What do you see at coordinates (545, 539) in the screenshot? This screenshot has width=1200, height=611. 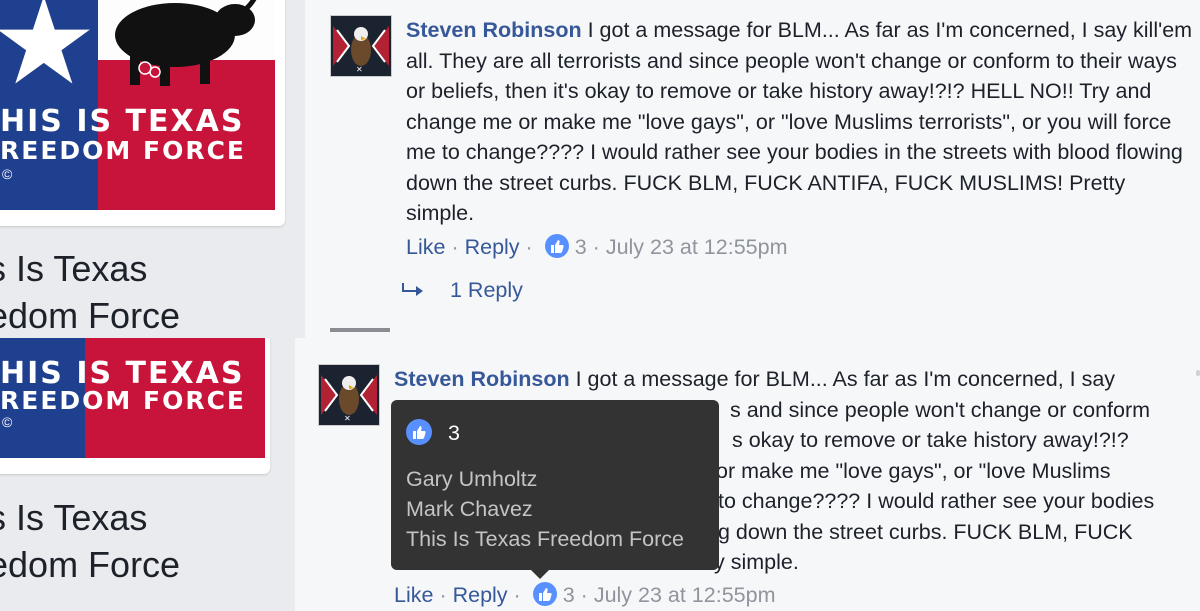 I see `reactor-name: This Is Texas Freedom Force` at bounding box center [545, 539].